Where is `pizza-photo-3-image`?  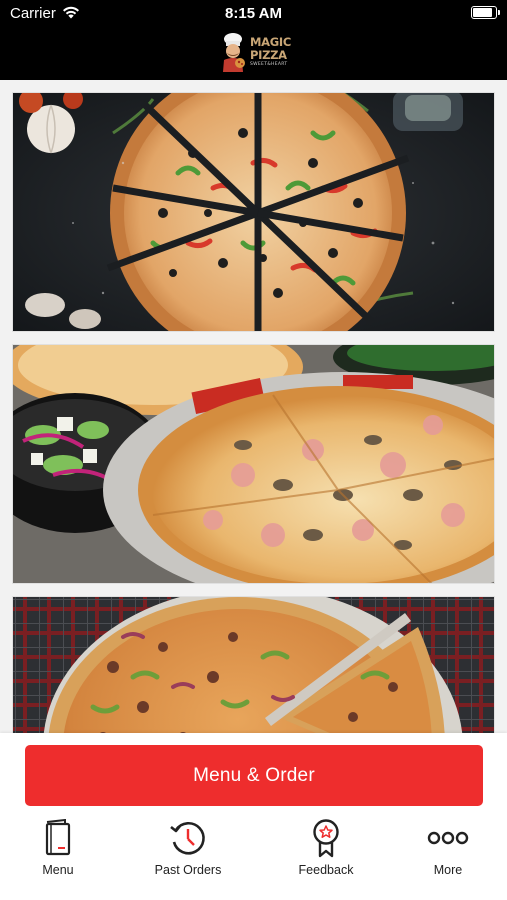 pizza-photo-3-image is located at coordinates (253, 665).